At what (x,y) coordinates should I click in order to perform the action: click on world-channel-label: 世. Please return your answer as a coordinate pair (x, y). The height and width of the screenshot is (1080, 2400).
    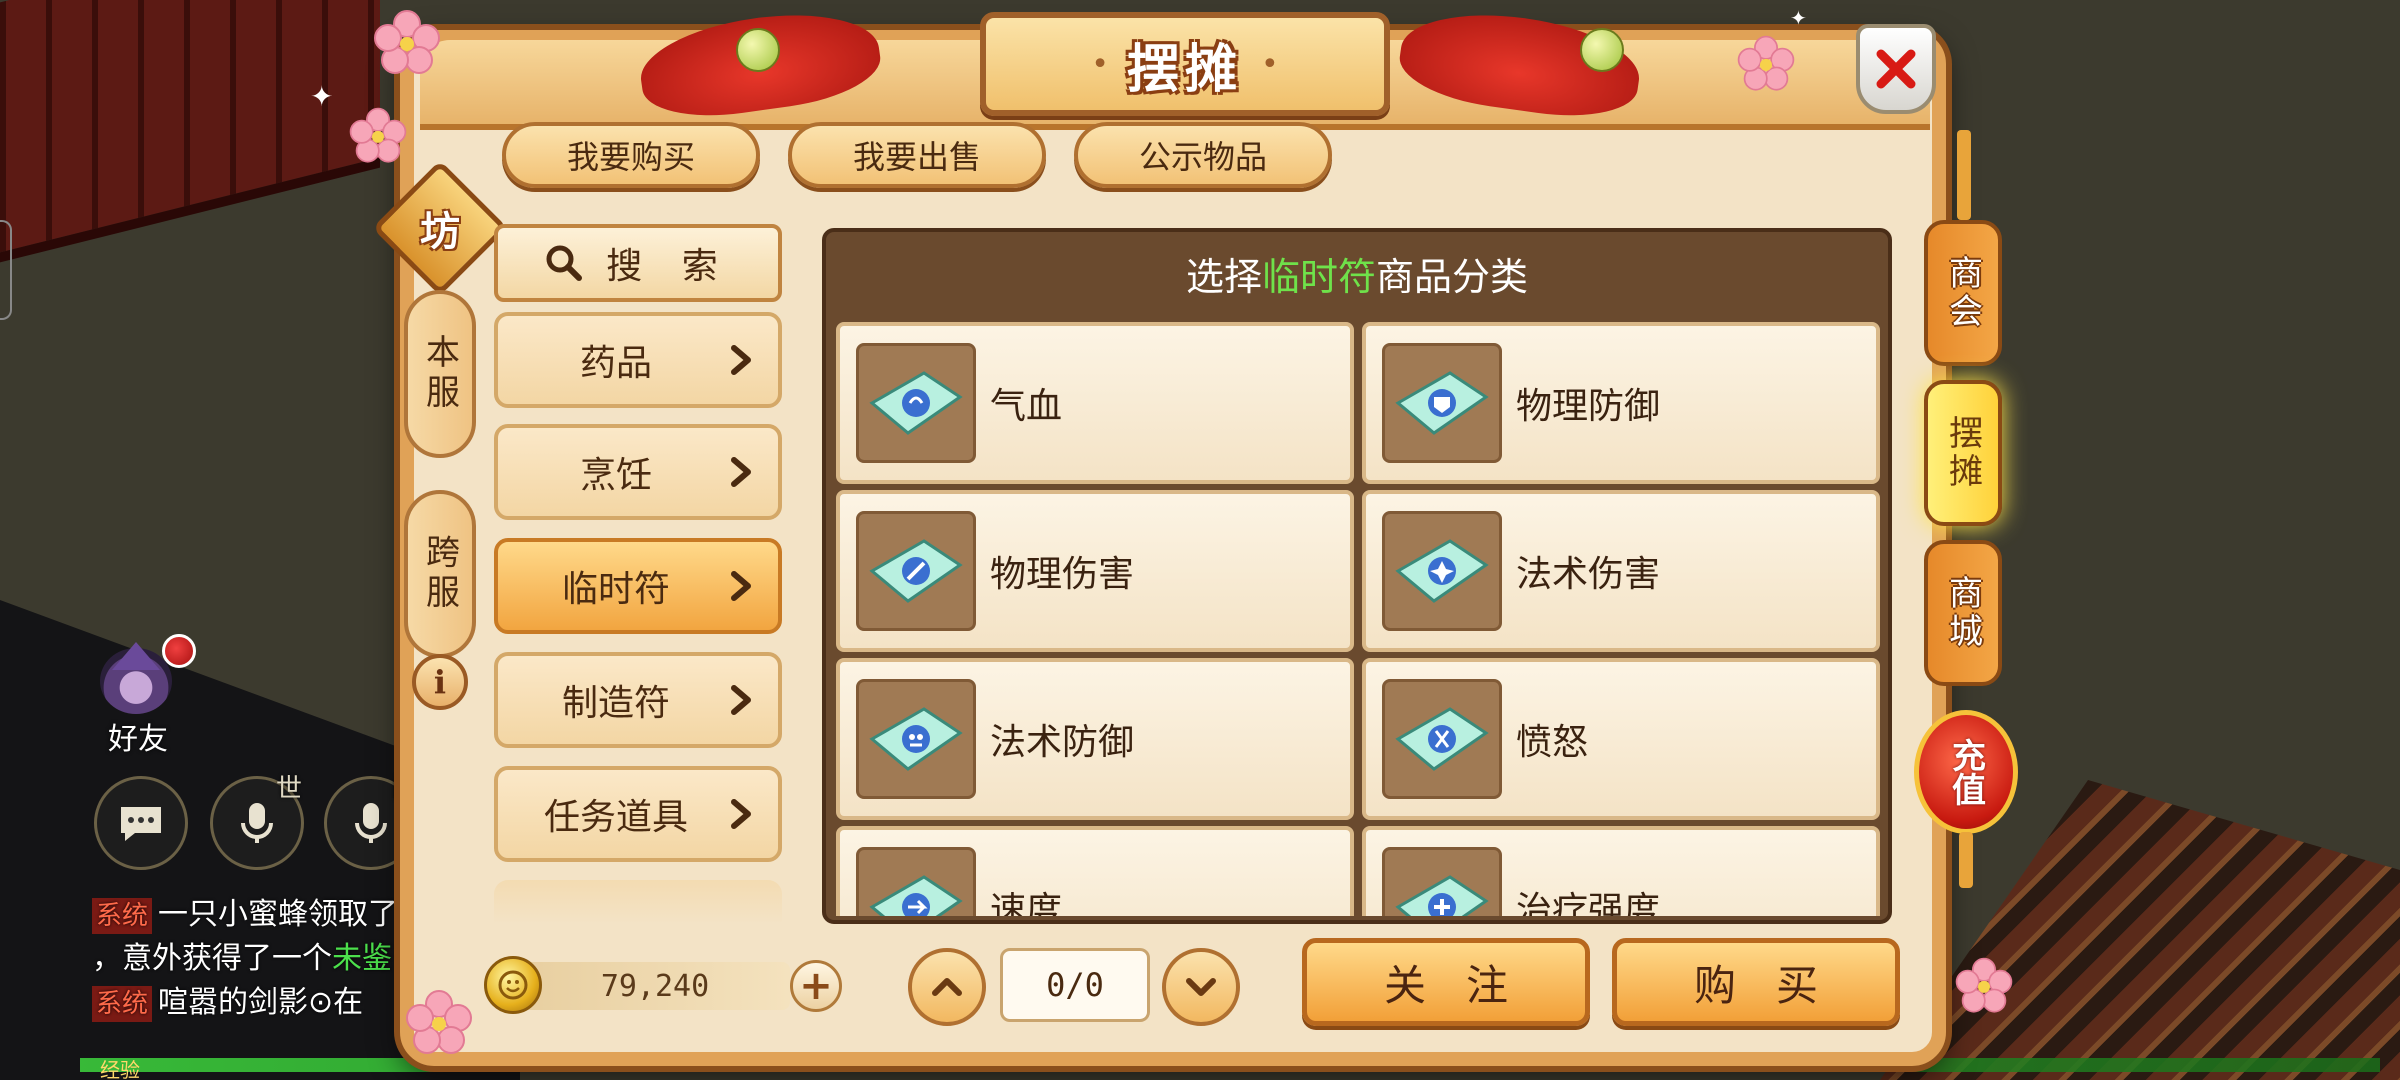
    Looking at the image, I should click on (289, 789).